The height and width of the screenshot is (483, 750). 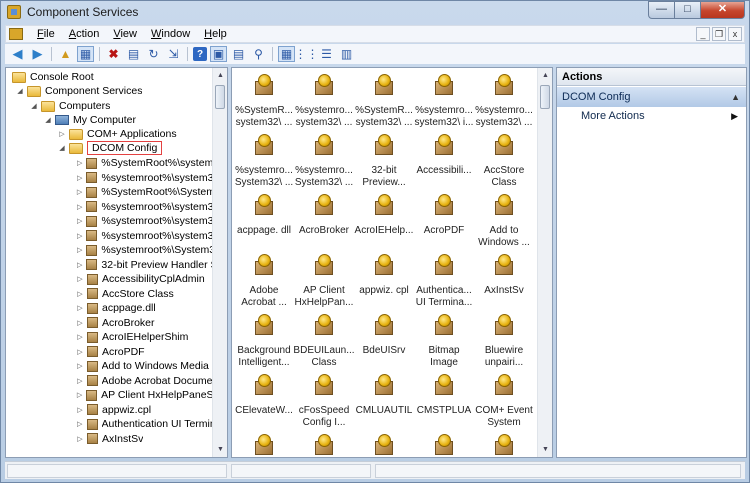 I want to click on tree-item-dcom-config: ◢ DCOM Config, so click(x=110, y=148).